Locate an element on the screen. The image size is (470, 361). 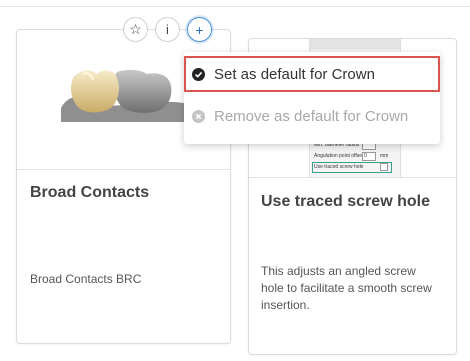
favorite-star-button: ☆ is located at coordinates (135, 29).